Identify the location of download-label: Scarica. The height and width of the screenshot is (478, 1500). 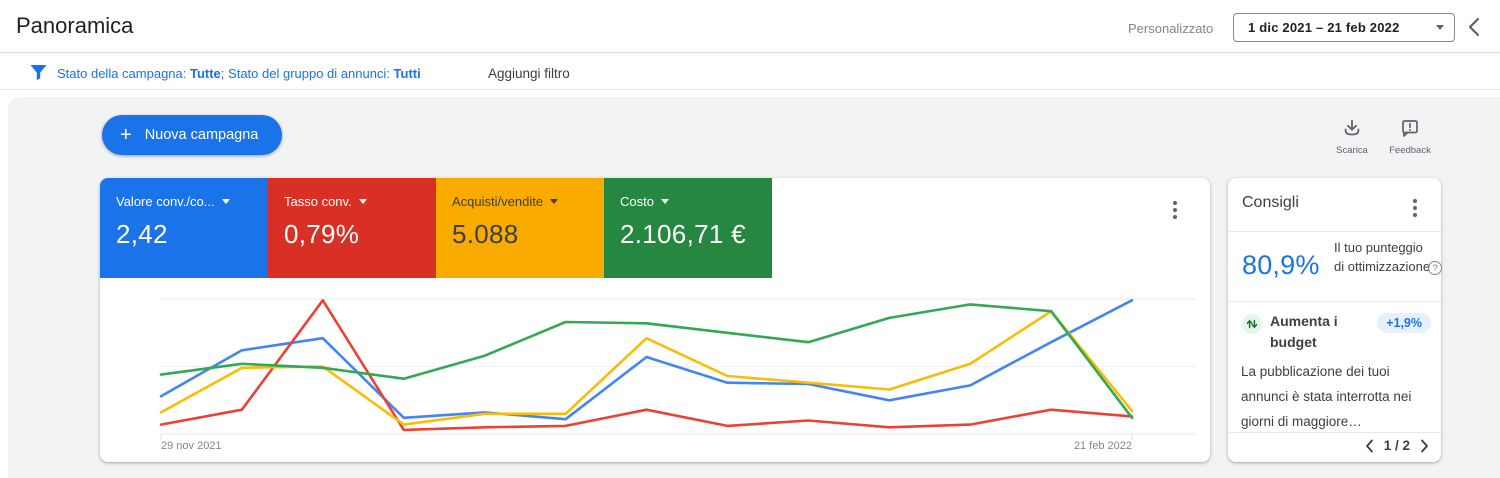
(1352, 150).